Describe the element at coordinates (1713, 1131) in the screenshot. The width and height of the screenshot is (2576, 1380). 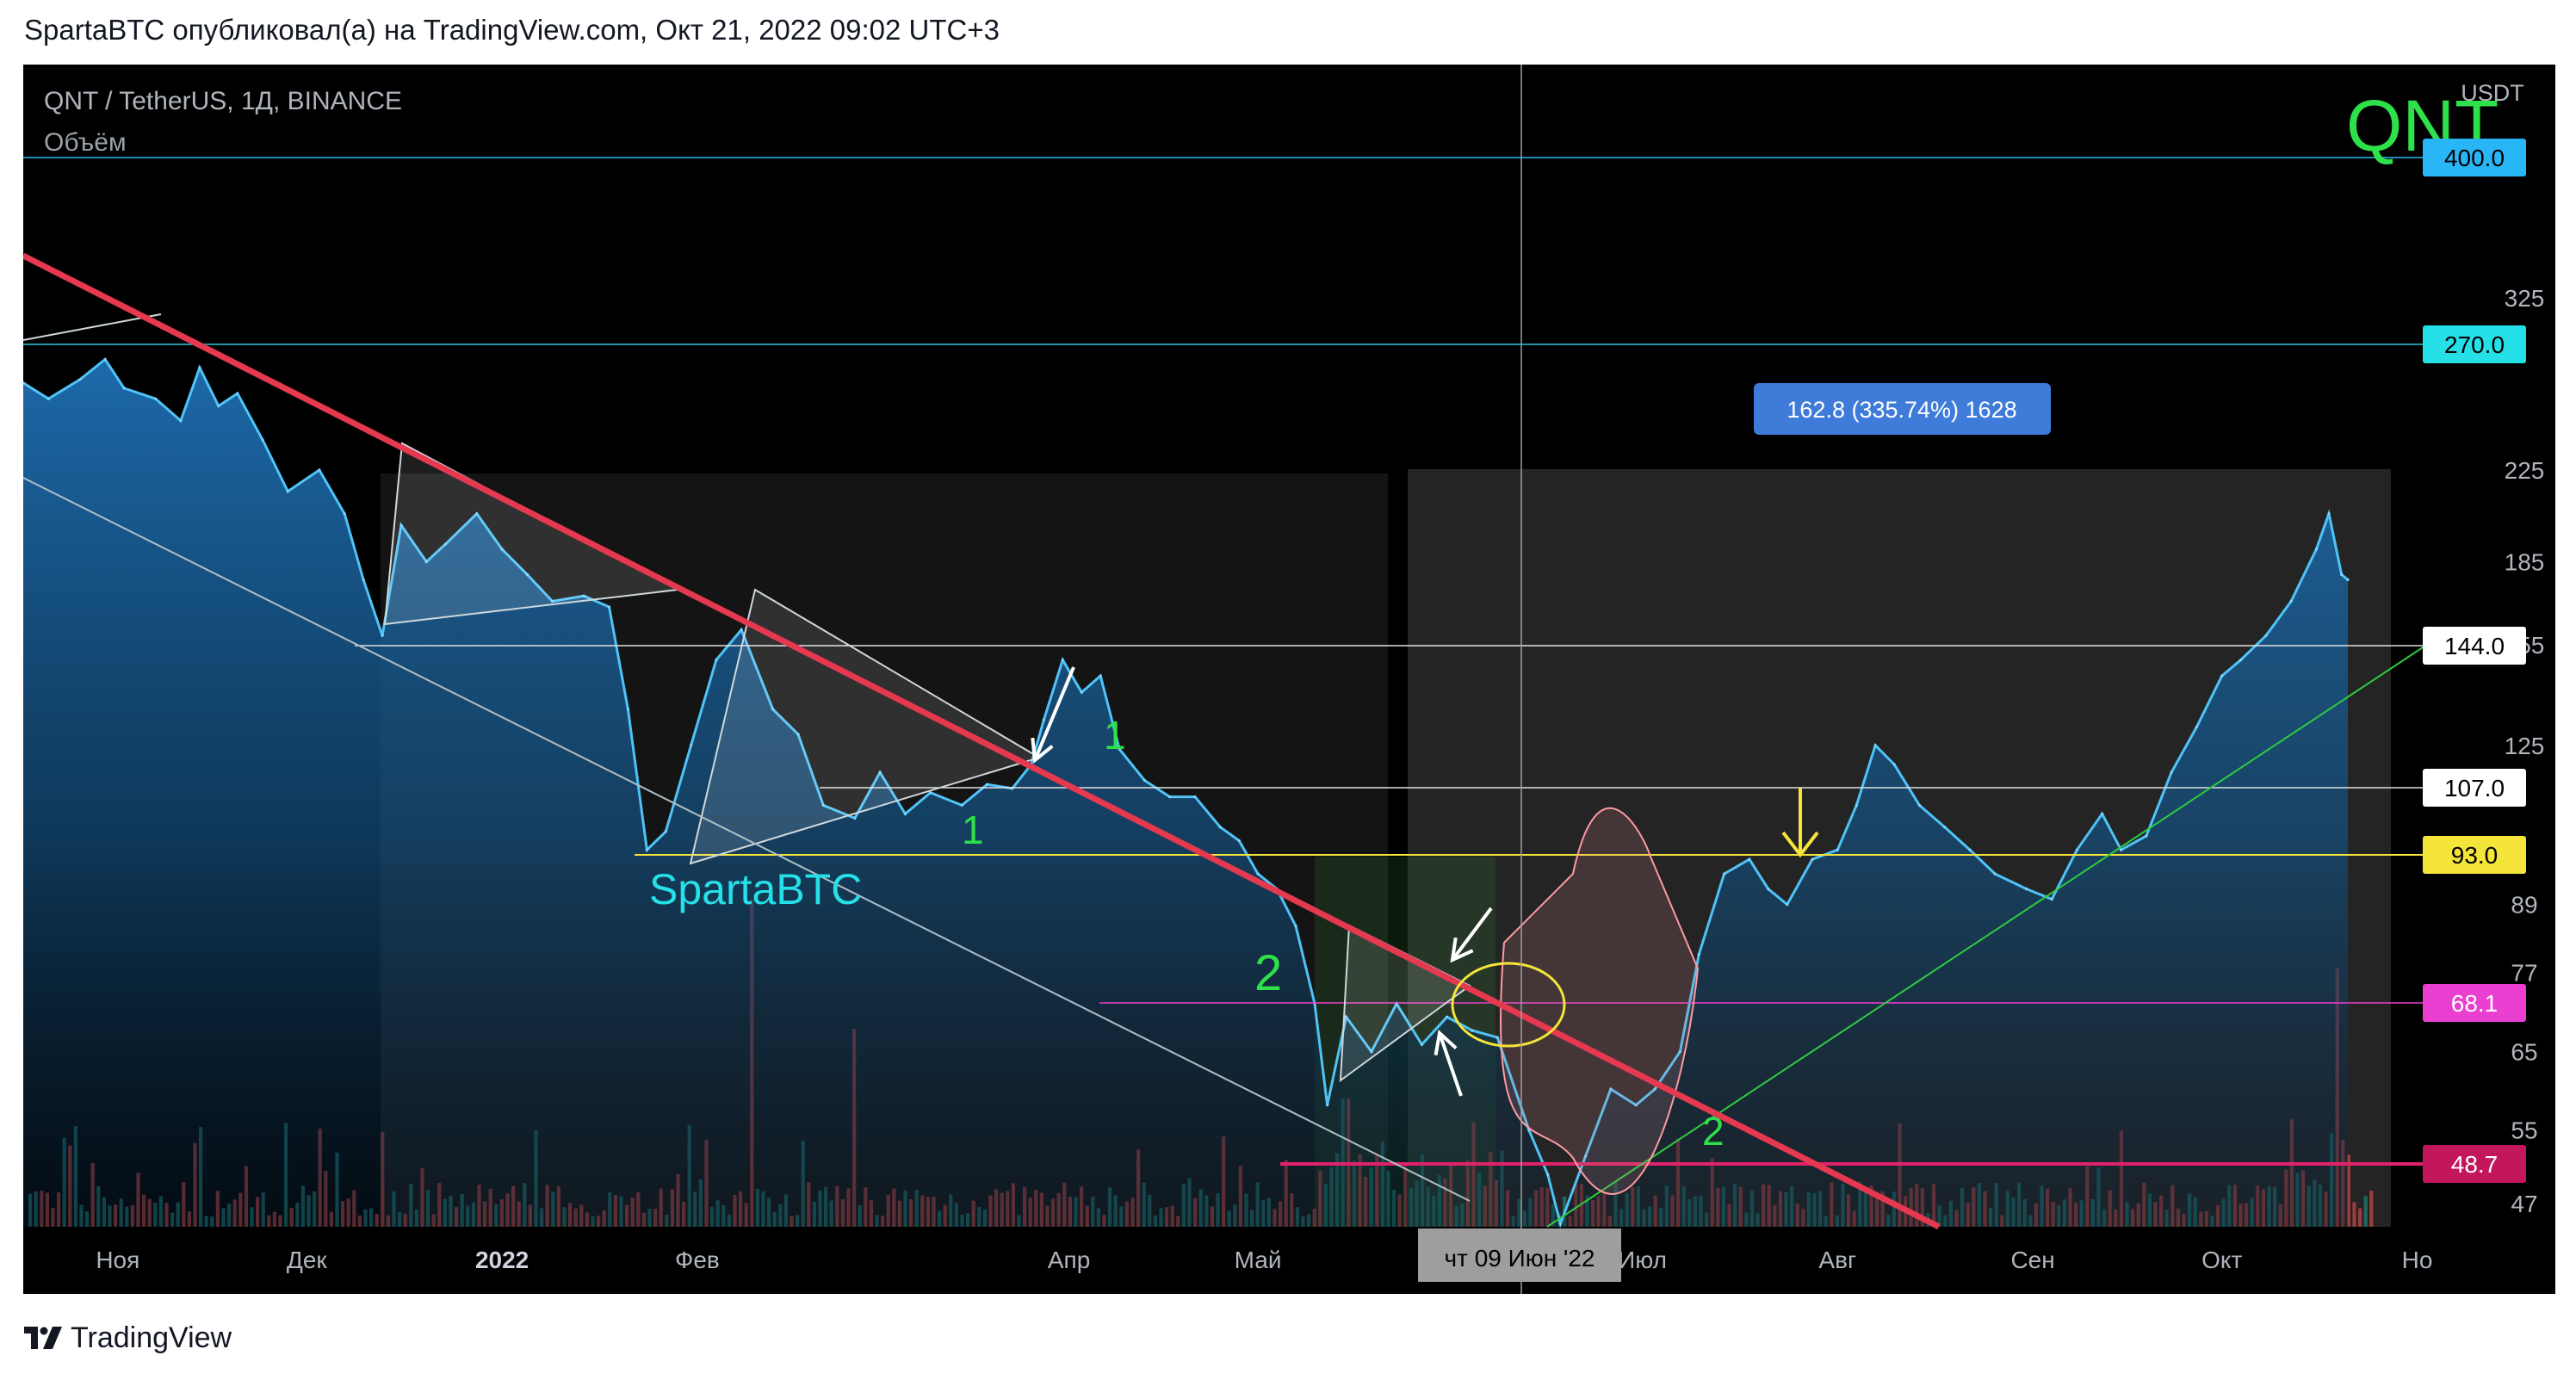
I see `annotation-2b: 2` at that location.